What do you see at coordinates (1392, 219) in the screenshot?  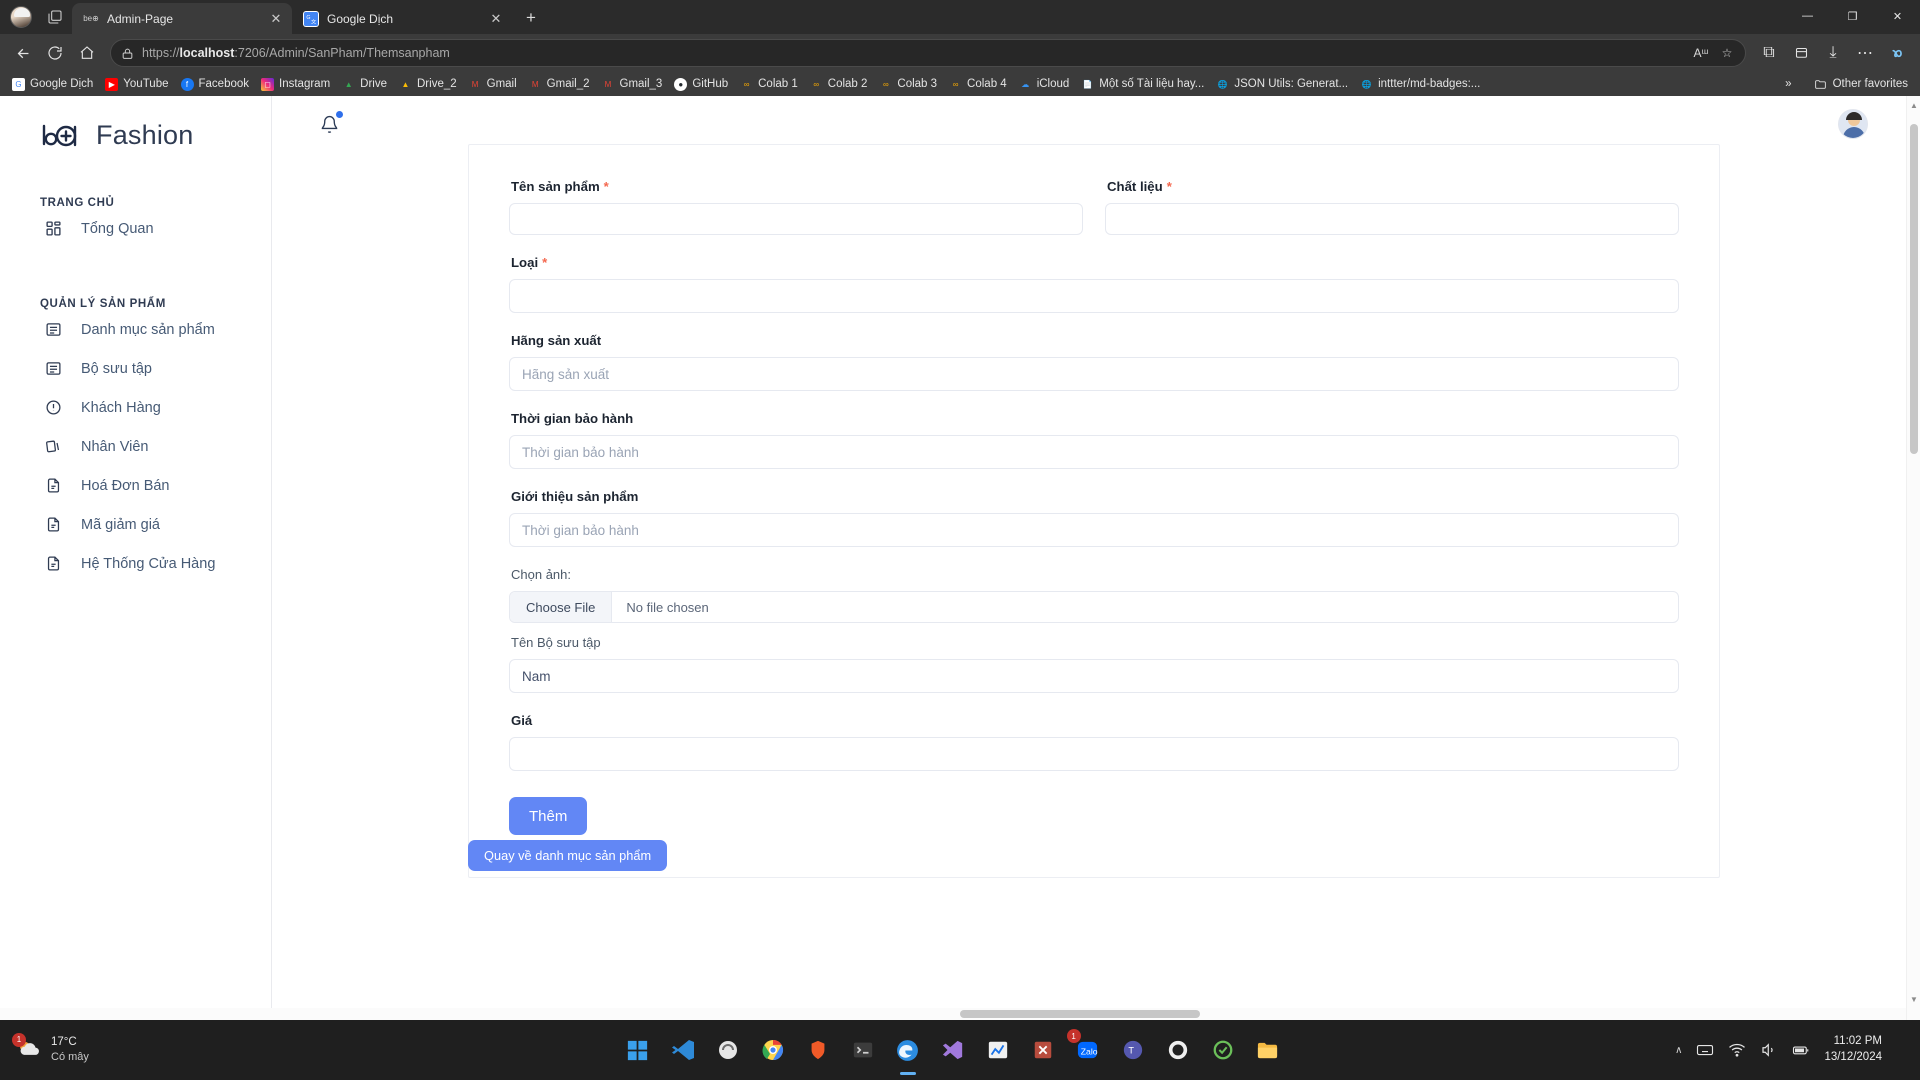 I see `input-chat-lieu` at bounding box center [1392, 219].